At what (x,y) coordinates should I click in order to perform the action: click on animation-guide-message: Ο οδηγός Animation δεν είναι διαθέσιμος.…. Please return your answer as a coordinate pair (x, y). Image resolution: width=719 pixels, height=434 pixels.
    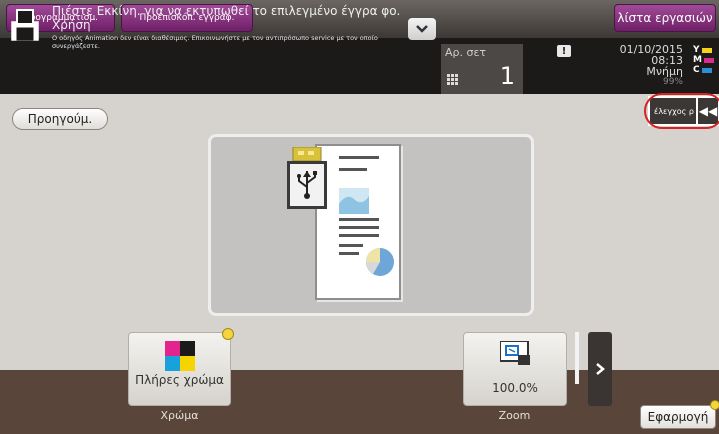
    Looking at the image, I should click on (215, 42).